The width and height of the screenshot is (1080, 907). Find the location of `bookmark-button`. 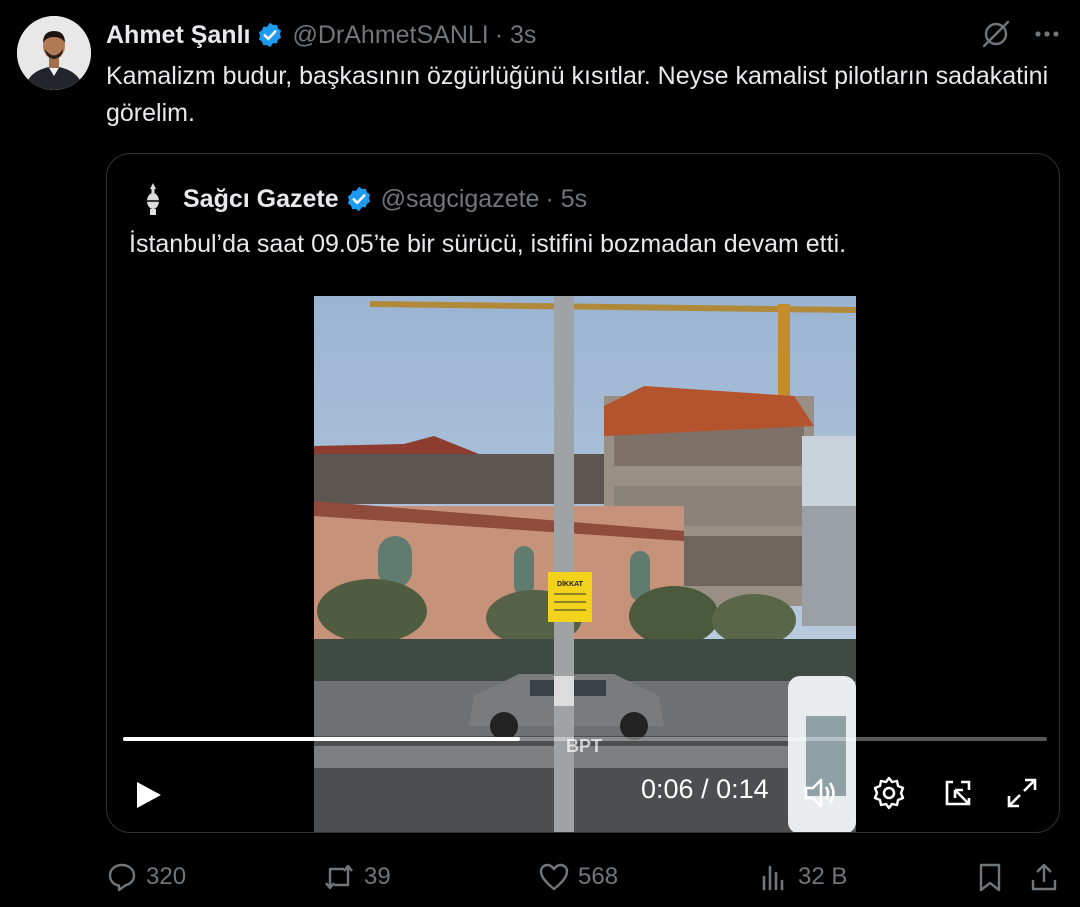

bookmark-button is located at coordinates (990, 877).